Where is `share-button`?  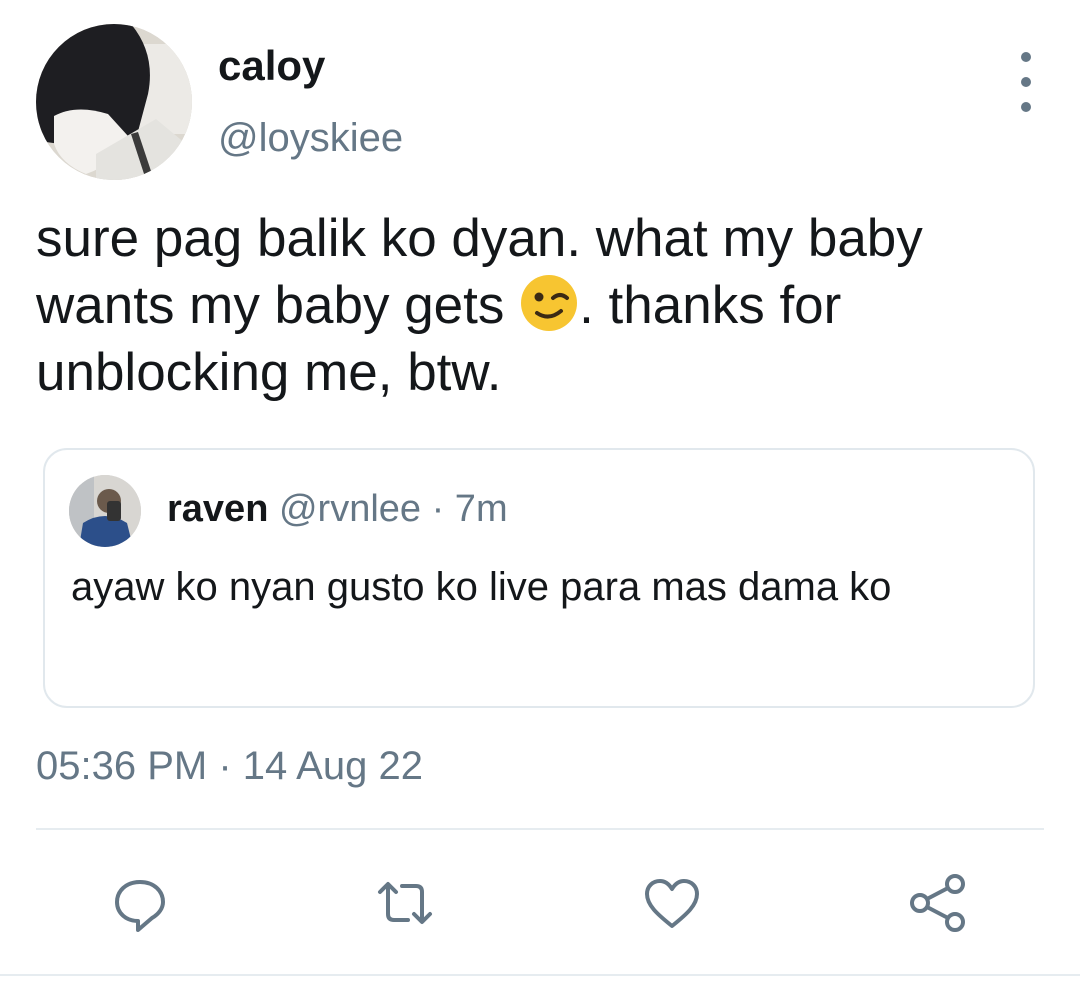 share-button is located at coordinates (938, 903).